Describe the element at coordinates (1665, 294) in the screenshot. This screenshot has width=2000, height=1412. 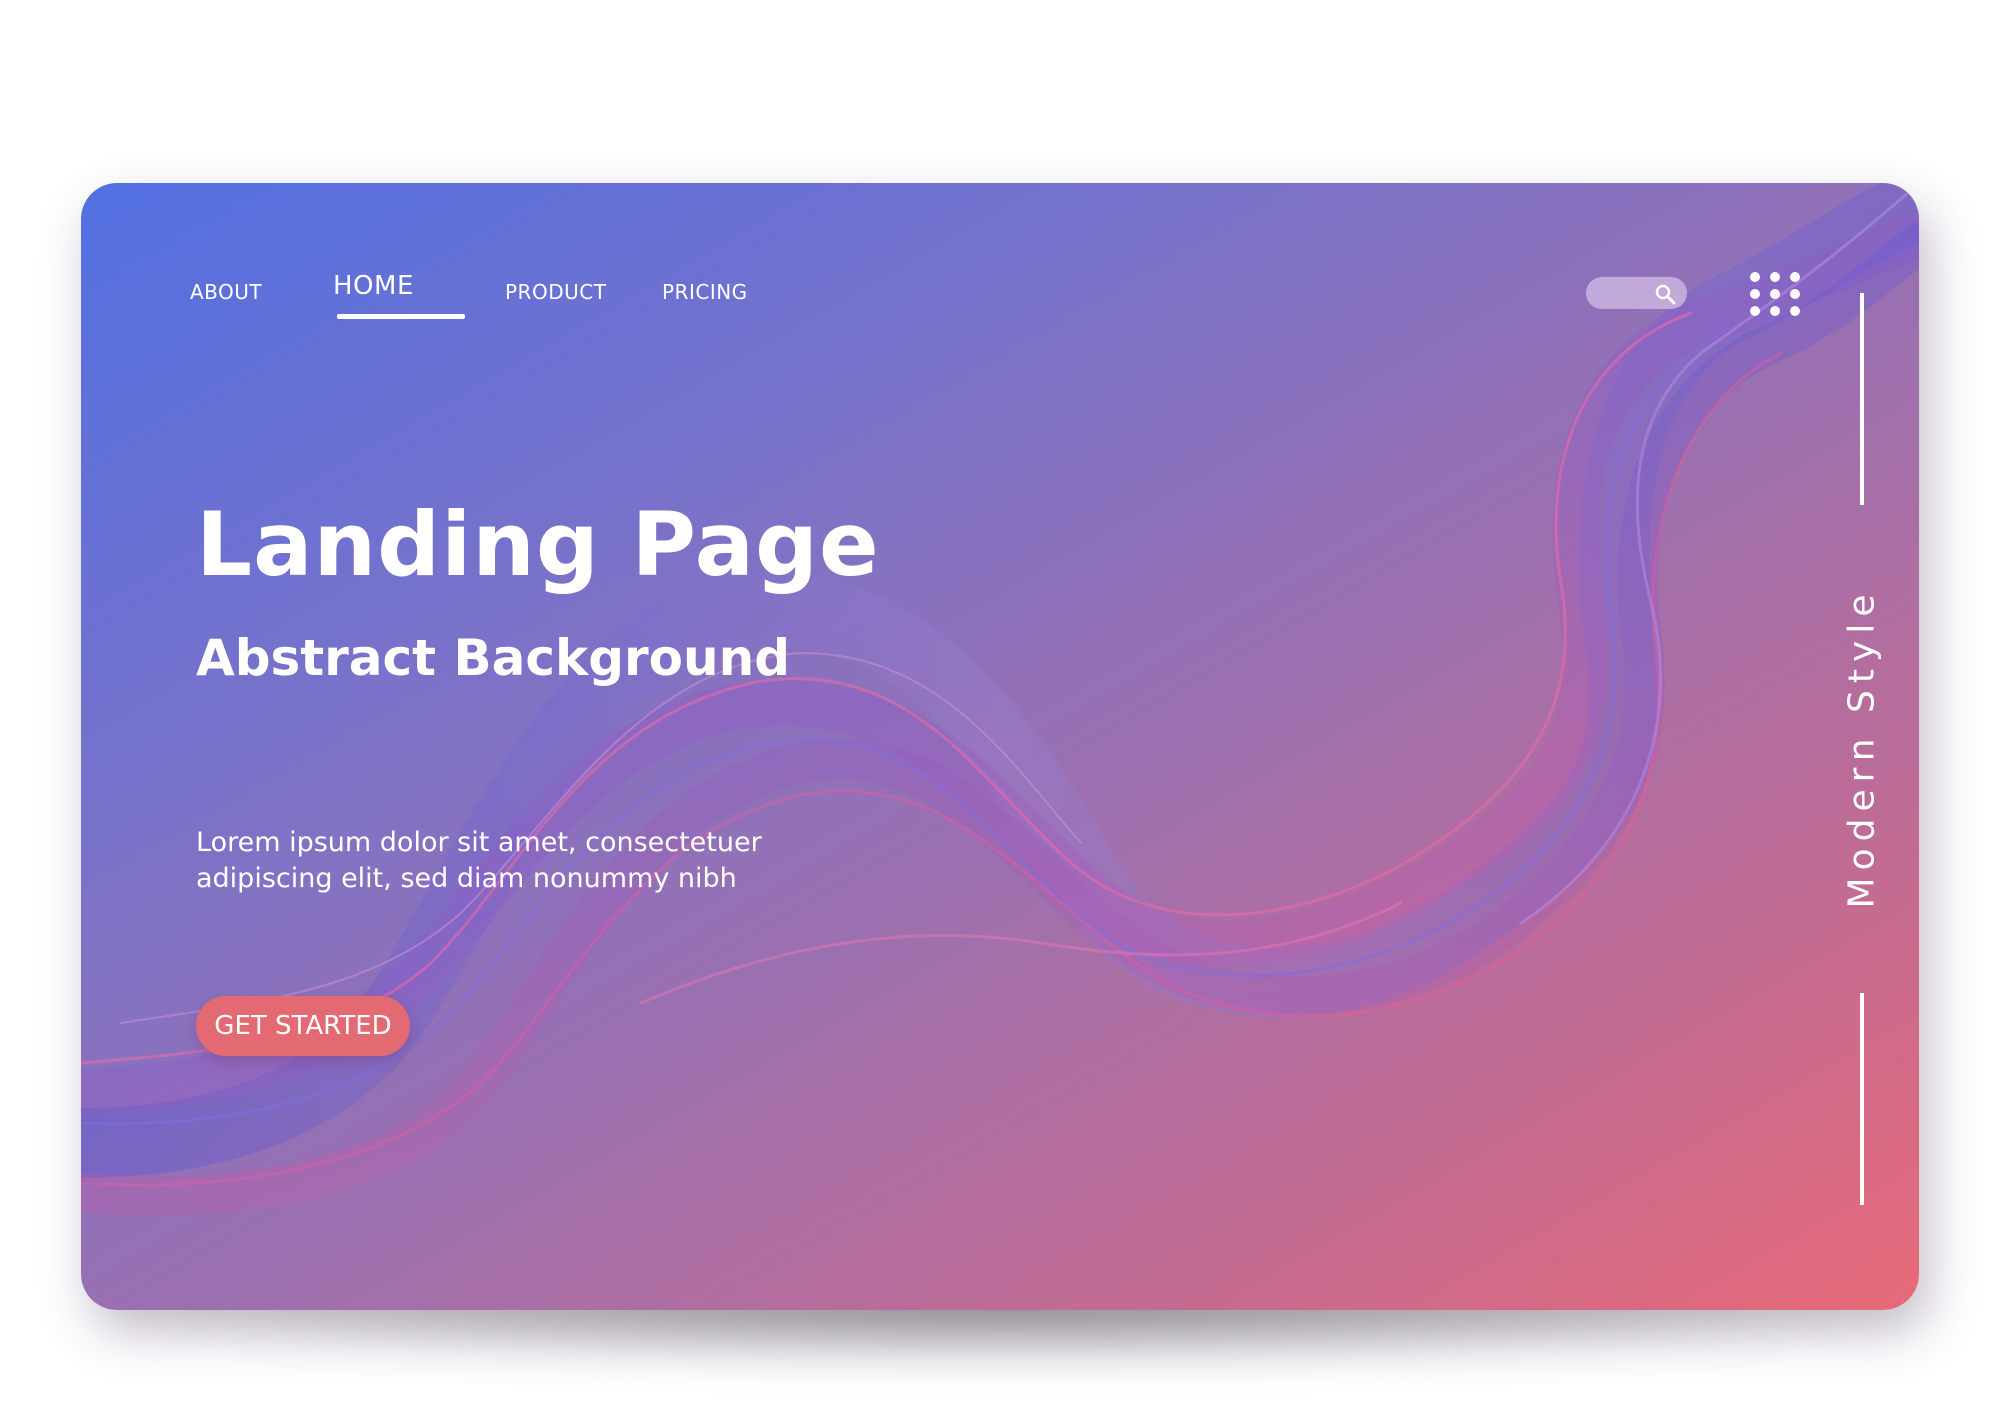
I see `search-icon` at that location.